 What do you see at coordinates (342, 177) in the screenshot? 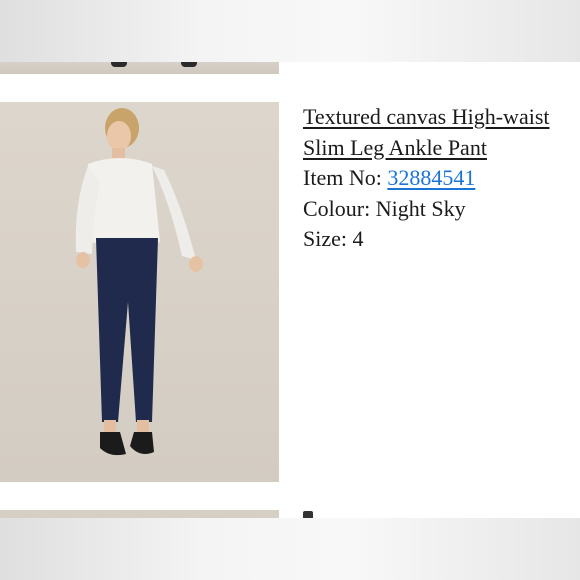
I see `item-number-label: Item No:` at bounding box center [342, 177].